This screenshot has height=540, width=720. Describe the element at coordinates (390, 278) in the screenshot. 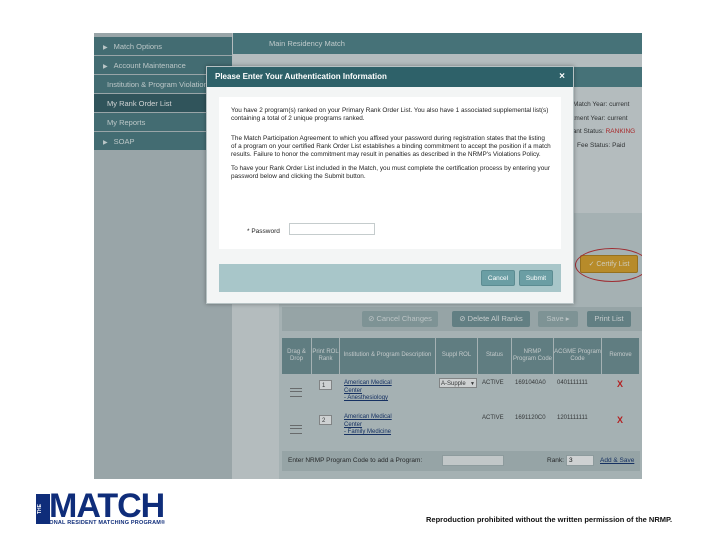

I see `dialog-footer: Cancel Submit` at that location.